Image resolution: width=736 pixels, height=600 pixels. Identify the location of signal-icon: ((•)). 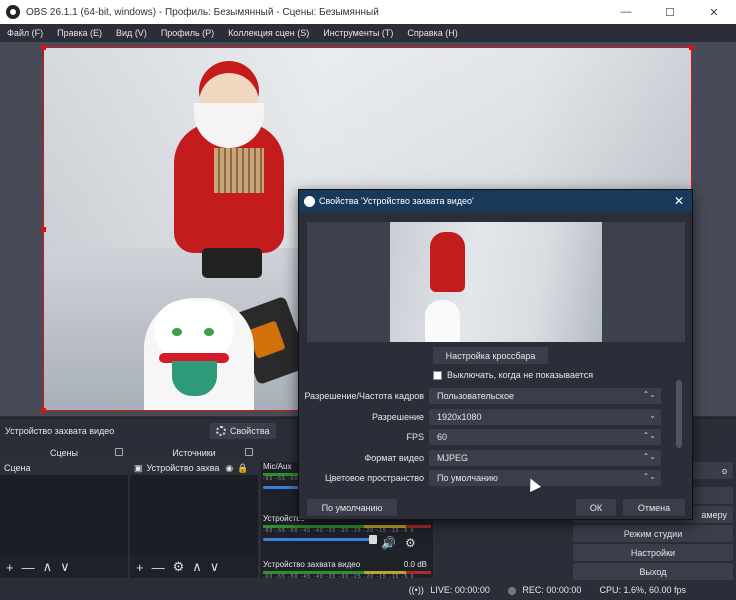
(416, 590).